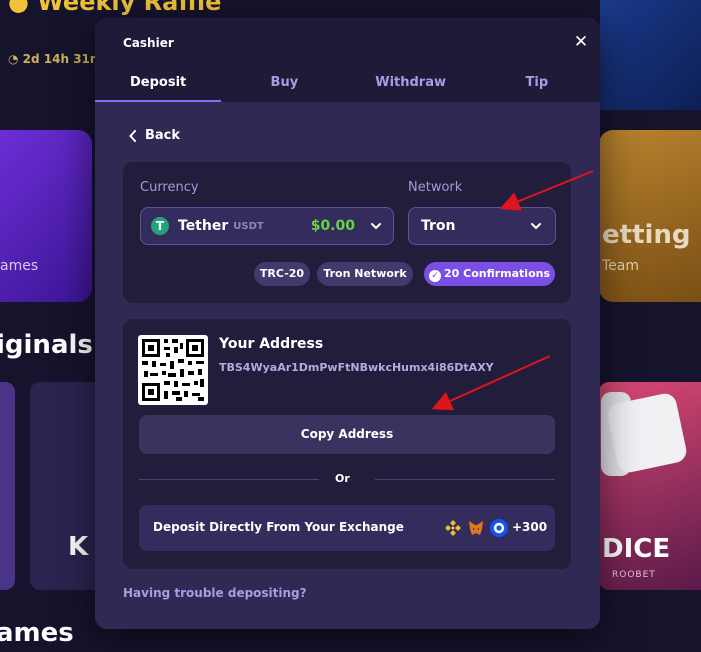 The width and height of the screenshot is (701, 652). I want to click on deposit-from-exchange-button: Deposit Directly From Your Exchange +300, so click(347, 528).